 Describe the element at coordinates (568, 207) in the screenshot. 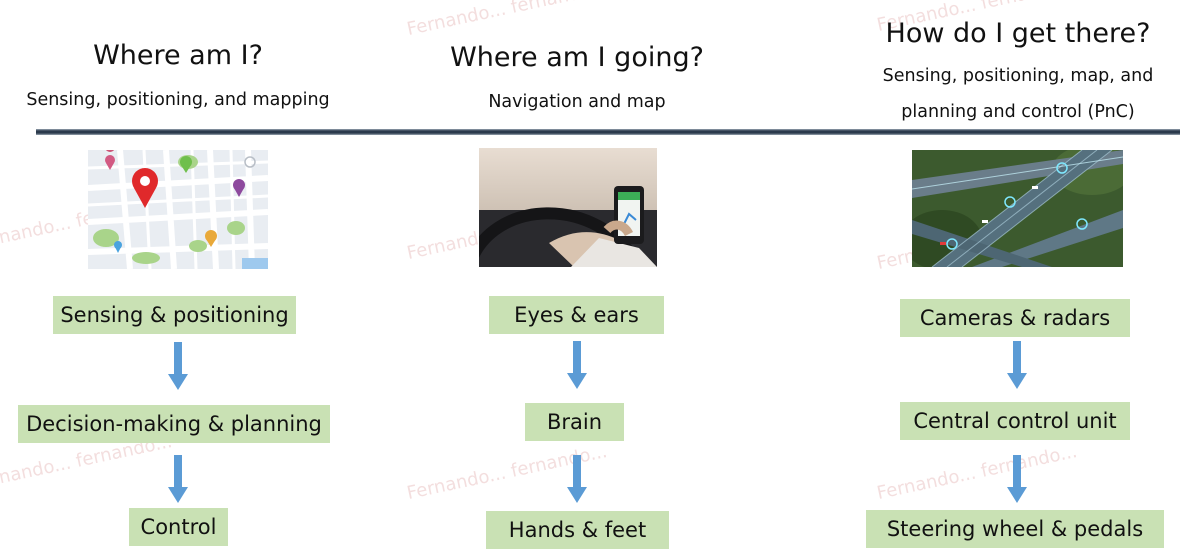

I see `driver-navigation-image` at that location.